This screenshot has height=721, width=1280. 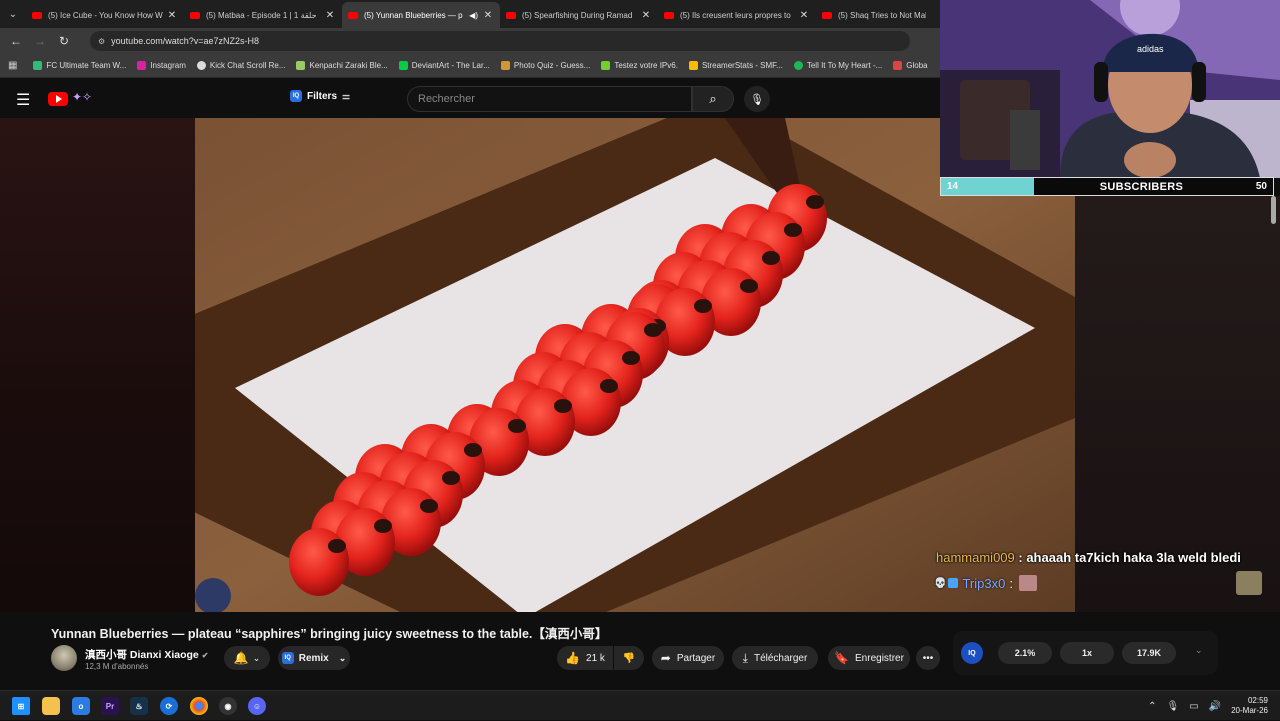 What do you see at coordinates (97, 365) in the screenshot?
I see `video-left-letterbox` at bounding box center [97, 365].